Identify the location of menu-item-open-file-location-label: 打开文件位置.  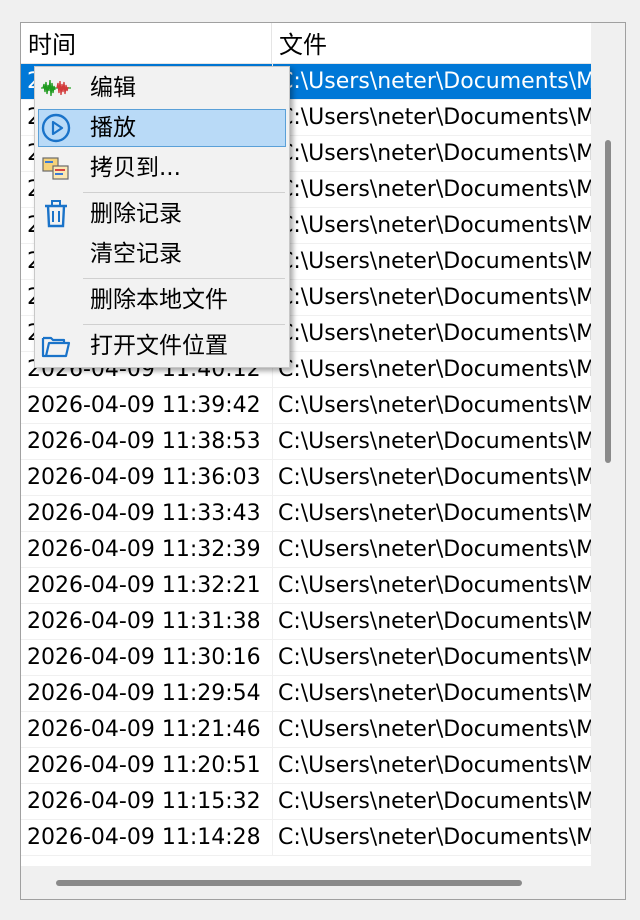
(159, 346).